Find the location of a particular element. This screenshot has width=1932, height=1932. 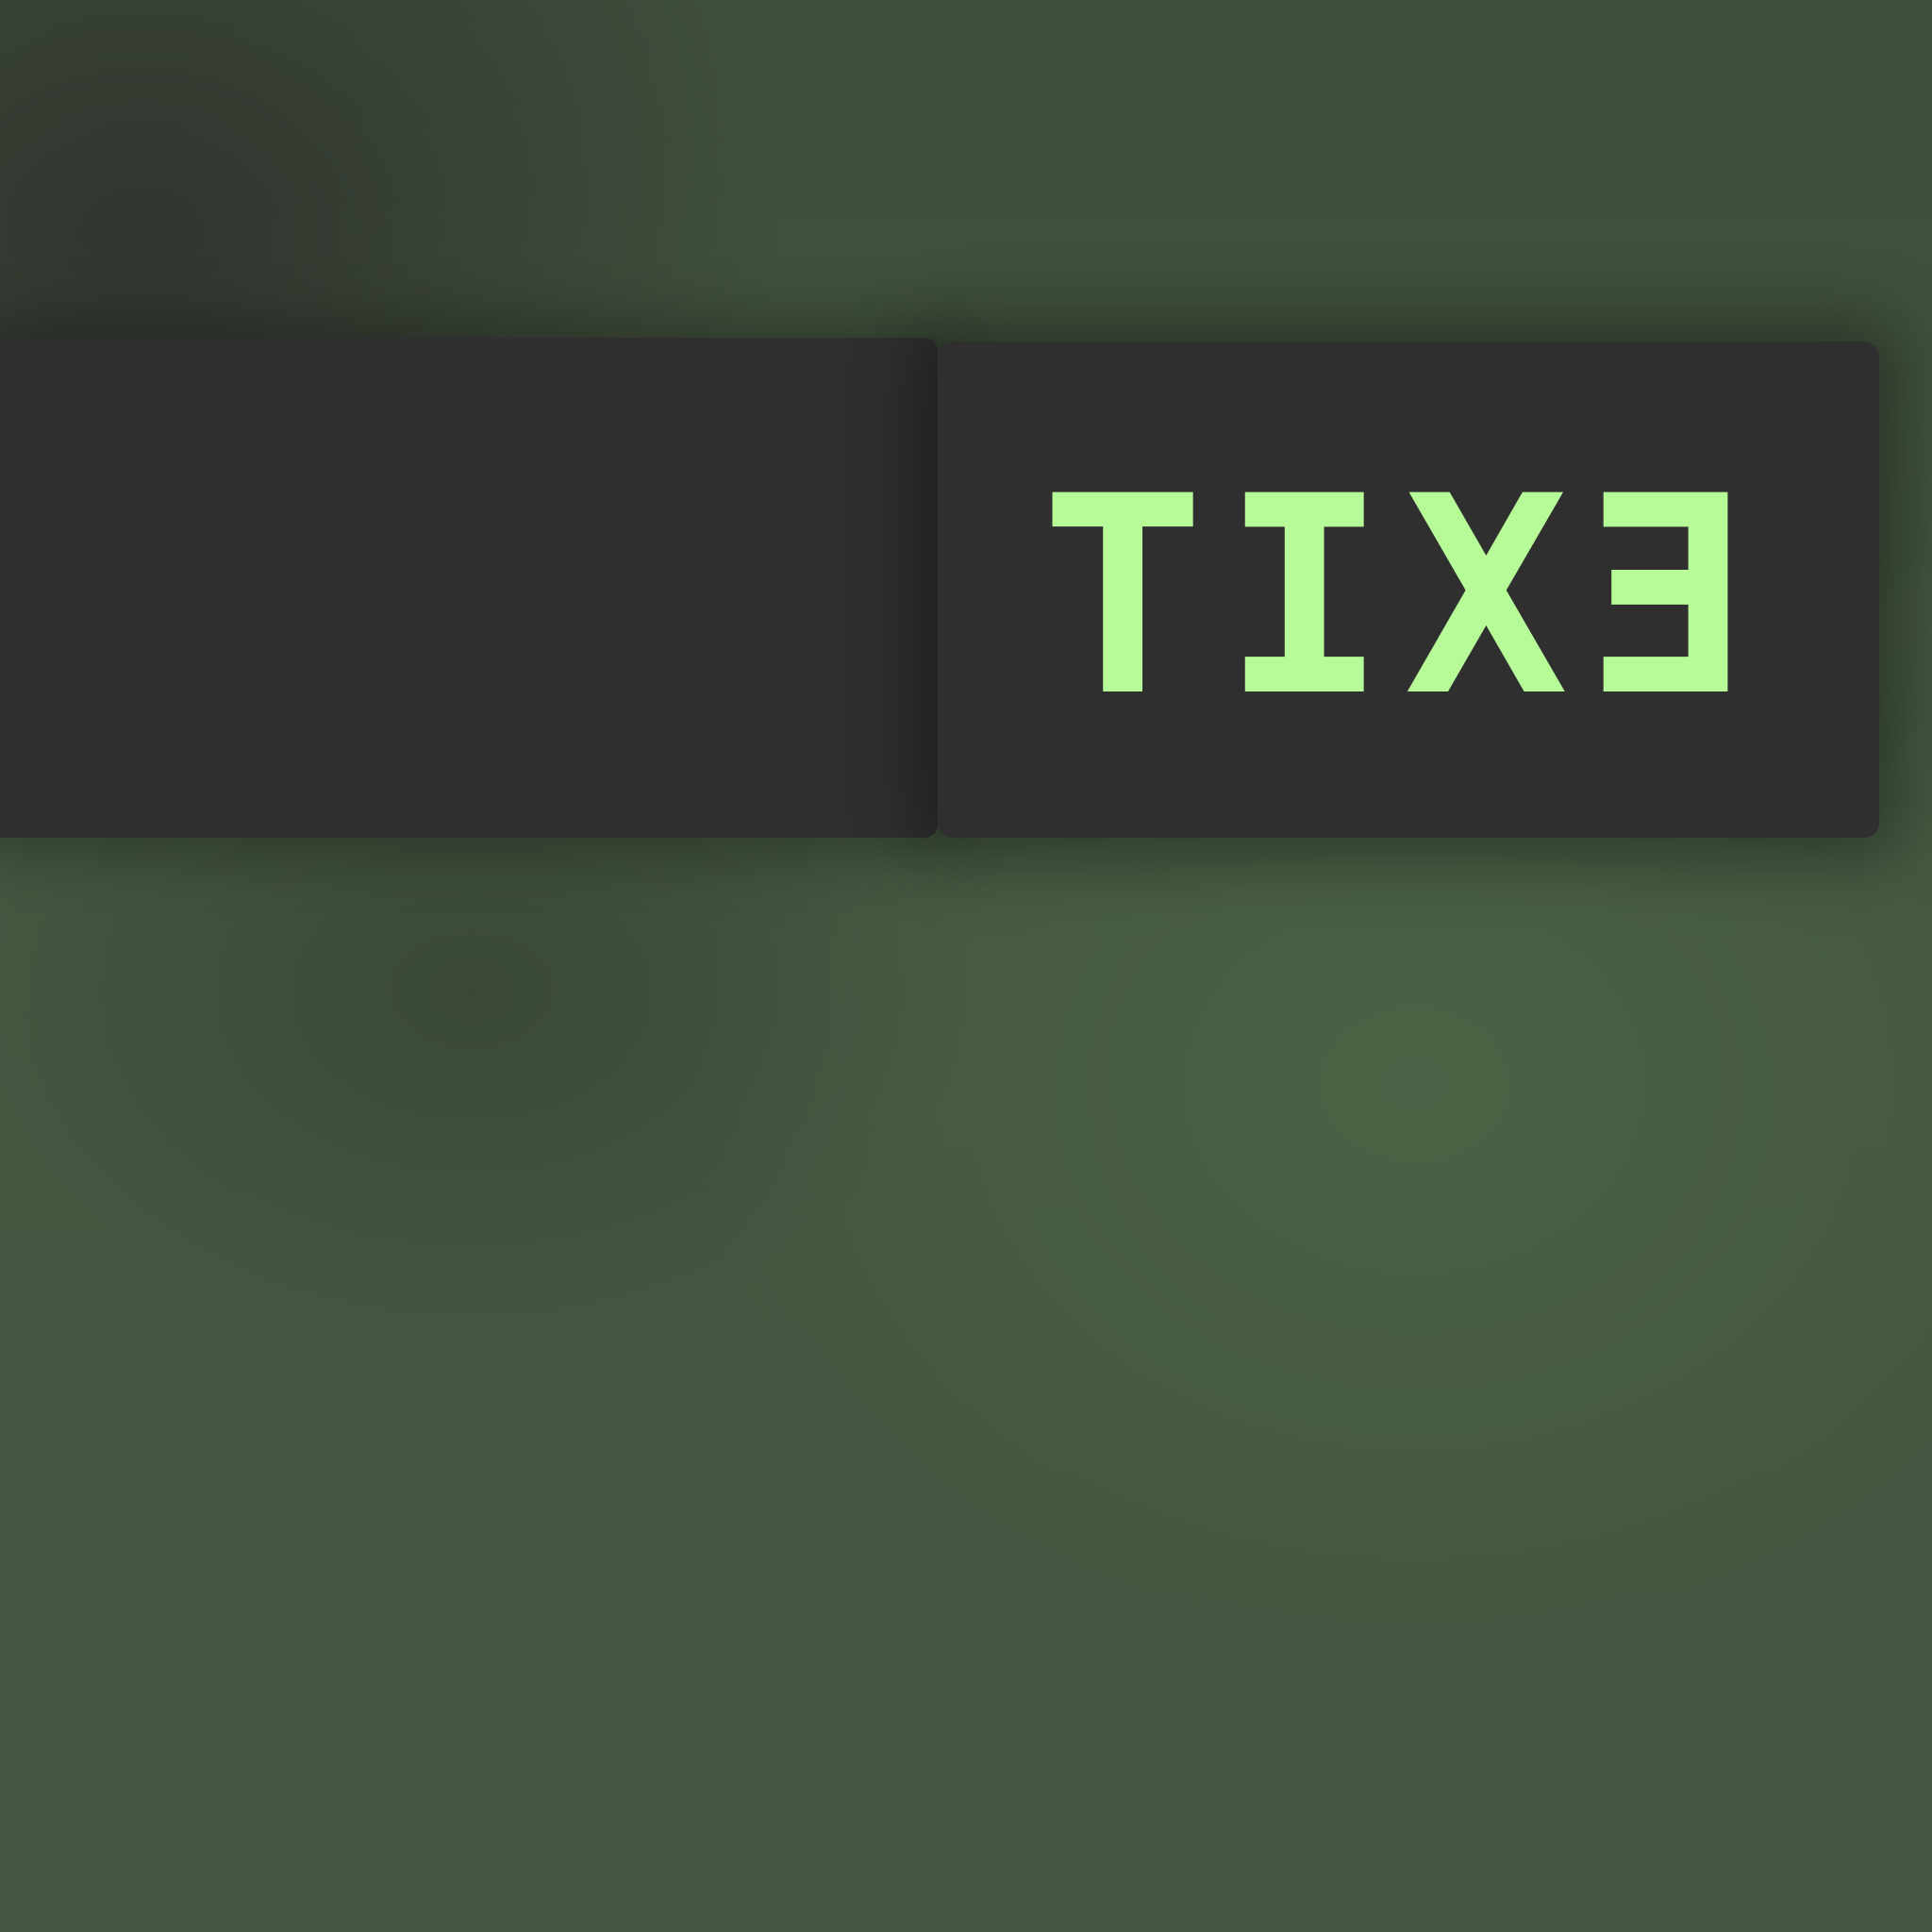

exit-sign-text: EXIT is located at coordinates (1387, 598).